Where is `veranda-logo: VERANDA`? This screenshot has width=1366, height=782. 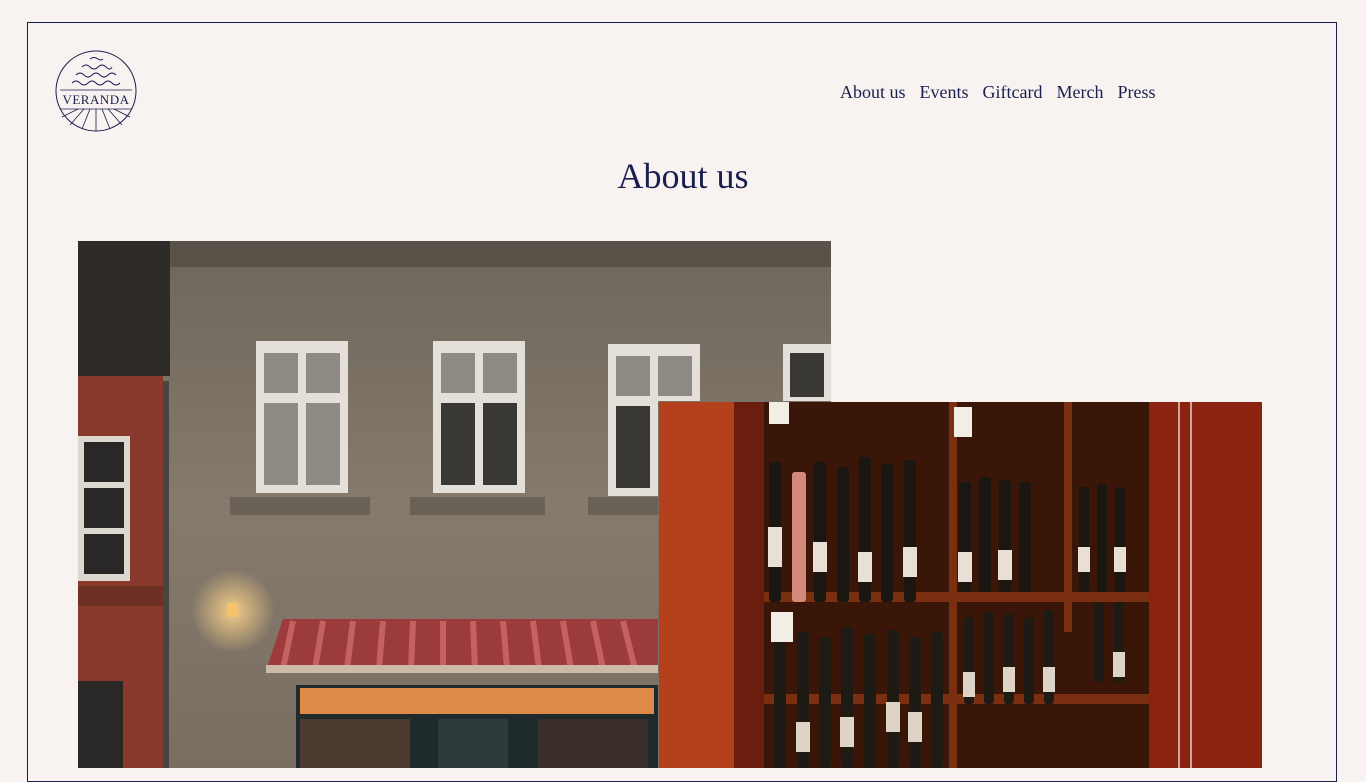
veranda-logo: VERANDA is located at coordinates (96, 91).